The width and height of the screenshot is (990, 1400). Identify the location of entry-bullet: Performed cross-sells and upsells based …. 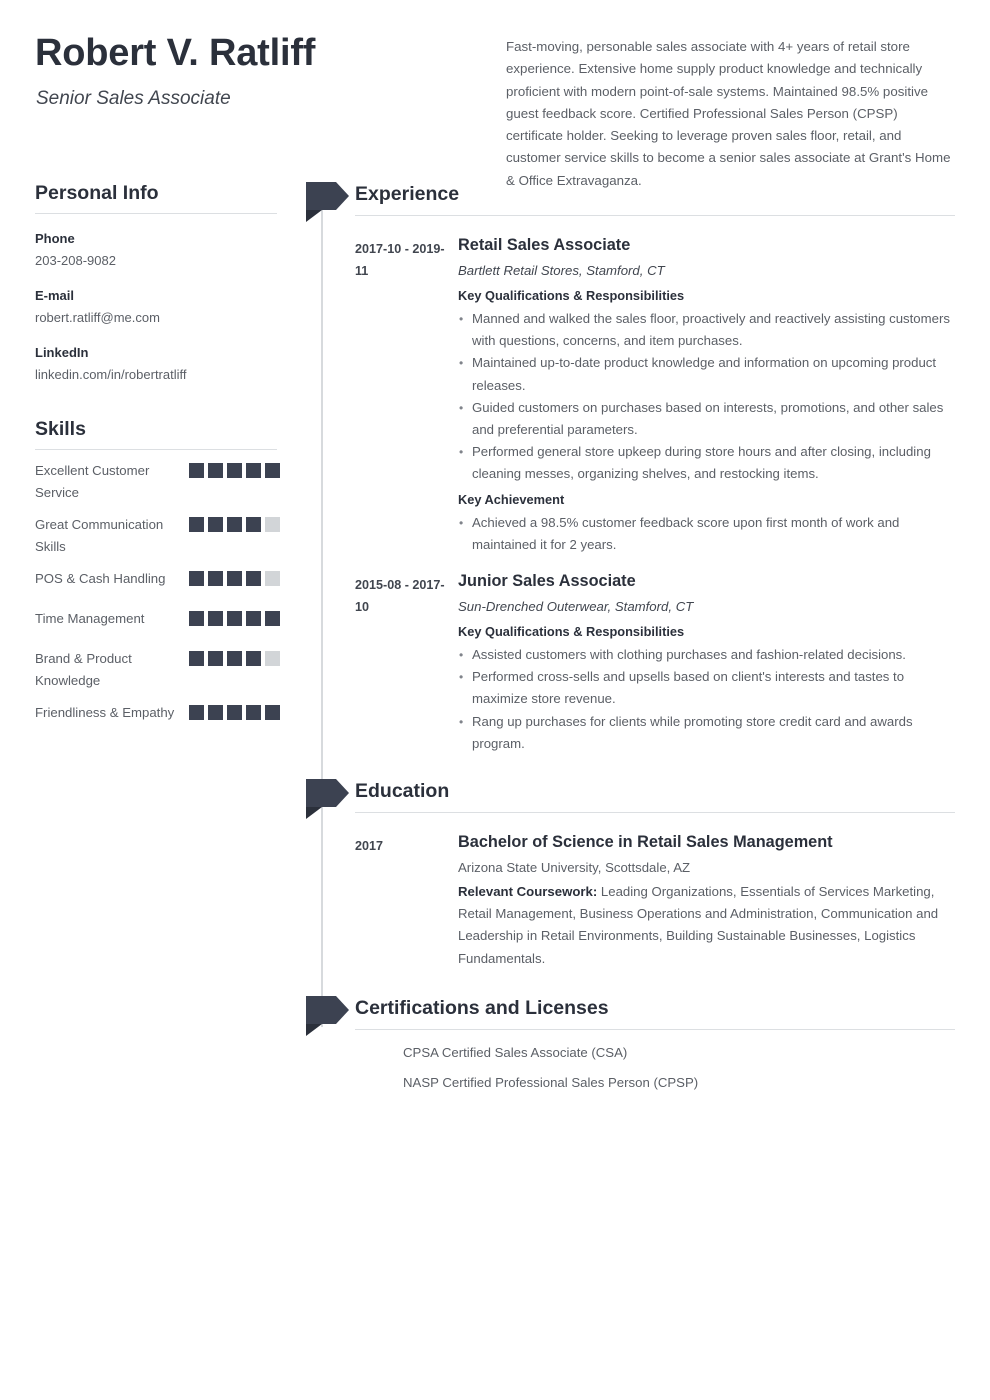
(708, 688).